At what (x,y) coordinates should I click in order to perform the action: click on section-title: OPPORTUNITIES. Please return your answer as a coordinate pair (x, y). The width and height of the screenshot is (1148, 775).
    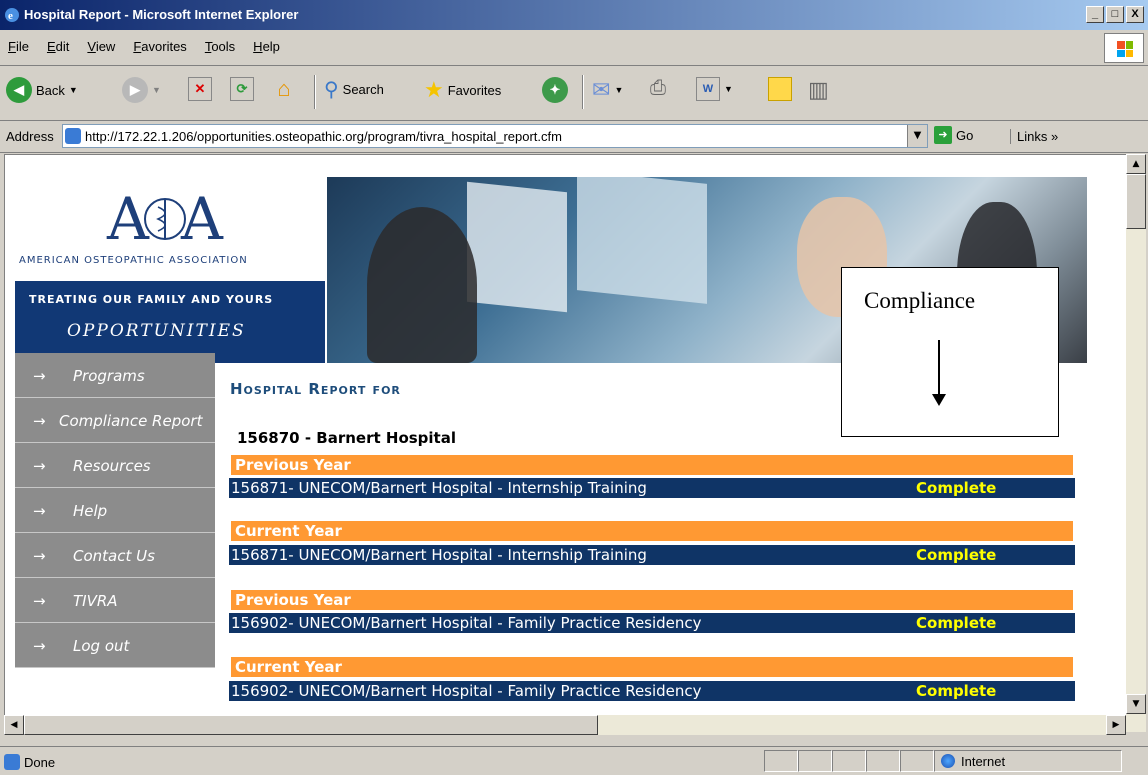
    Looking at the image, I should click on (156, 331).